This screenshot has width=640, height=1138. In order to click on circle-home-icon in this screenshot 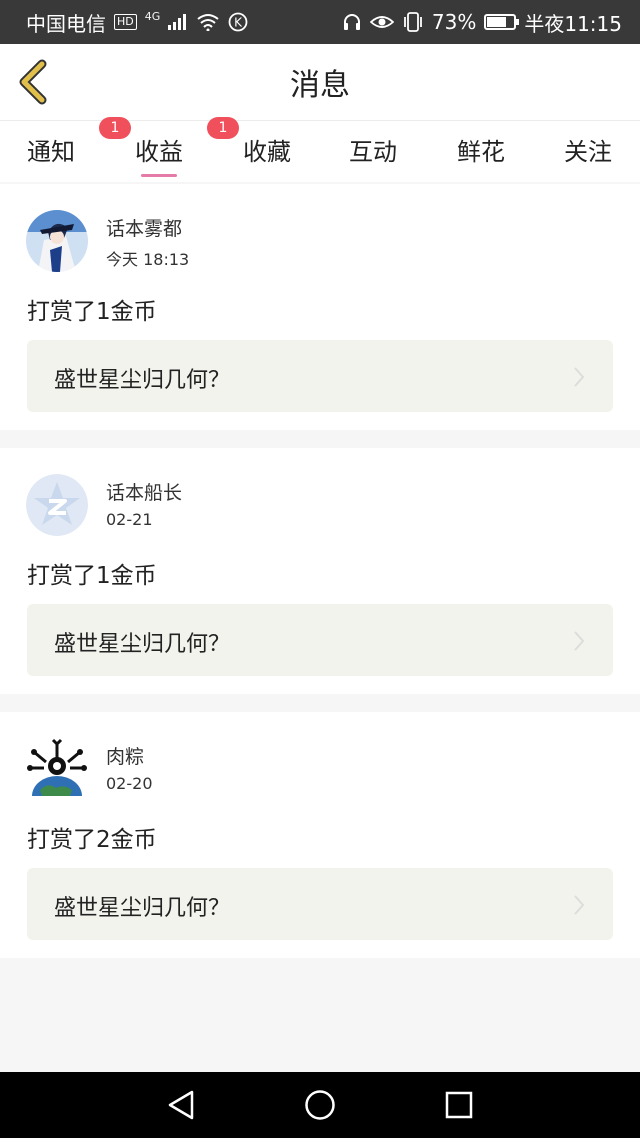, I will do `click(320, 1105)`.